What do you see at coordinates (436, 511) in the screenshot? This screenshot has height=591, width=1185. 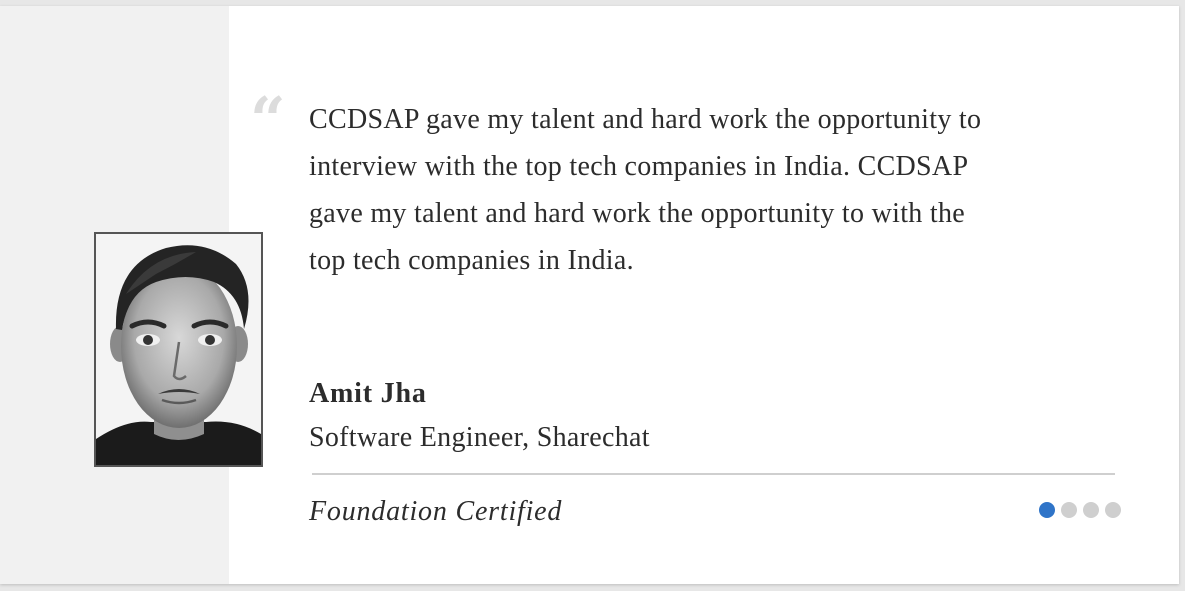 I see `certification-label: Foundation Certified` at bounding box center [436, 511].